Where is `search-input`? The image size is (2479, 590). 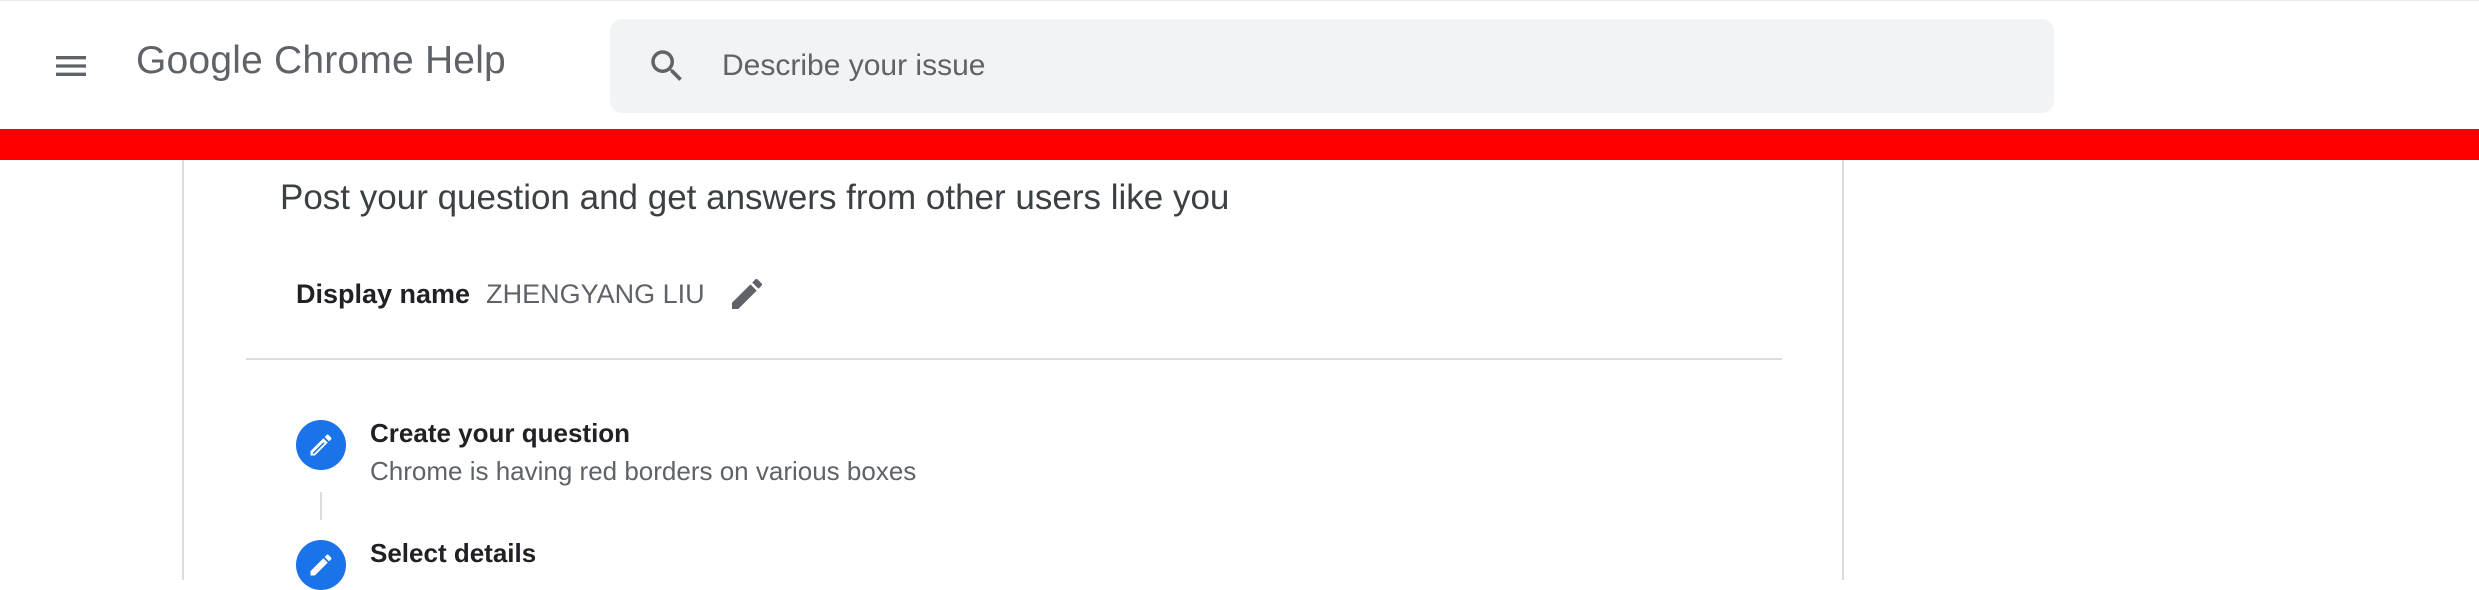 search-input is located at coordinates (1367, 66).